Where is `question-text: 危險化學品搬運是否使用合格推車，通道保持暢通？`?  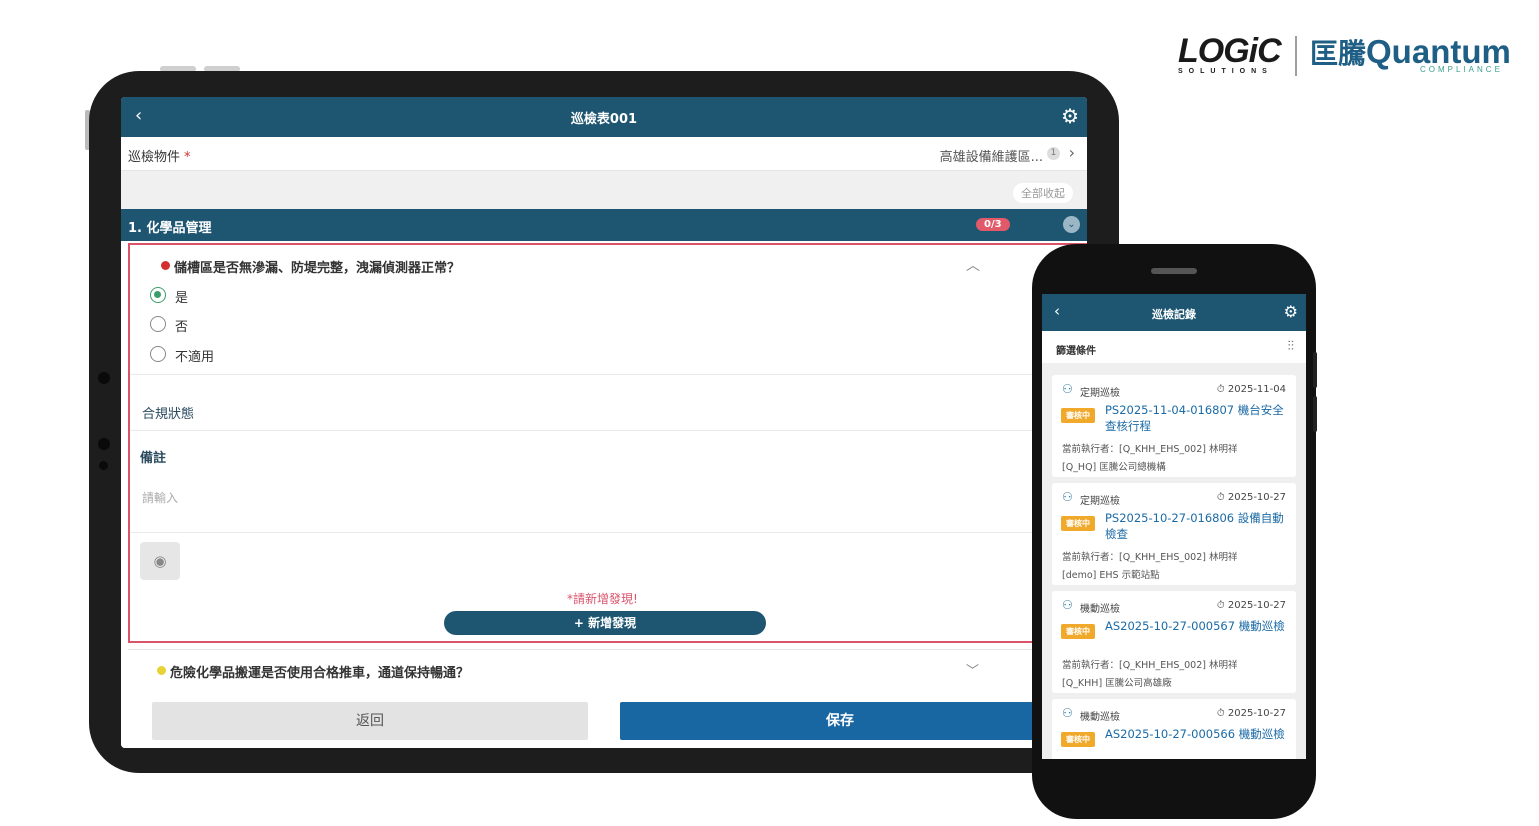
question-text: 危險化學品搬運是否使用合格推車，通道保持暢通？ is located at coordinates (320, 673).